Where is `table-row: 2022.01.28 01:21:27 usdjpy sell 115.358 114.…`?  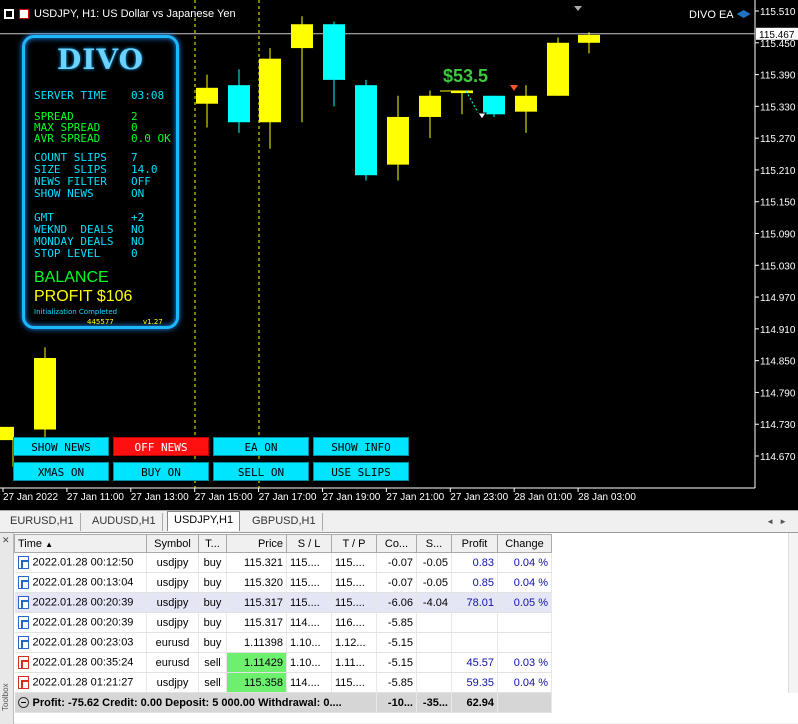
table-row: 2022.01.28 01:21:27 usdjpy sell 115.358 114.… is located at coordinates (283, 682).